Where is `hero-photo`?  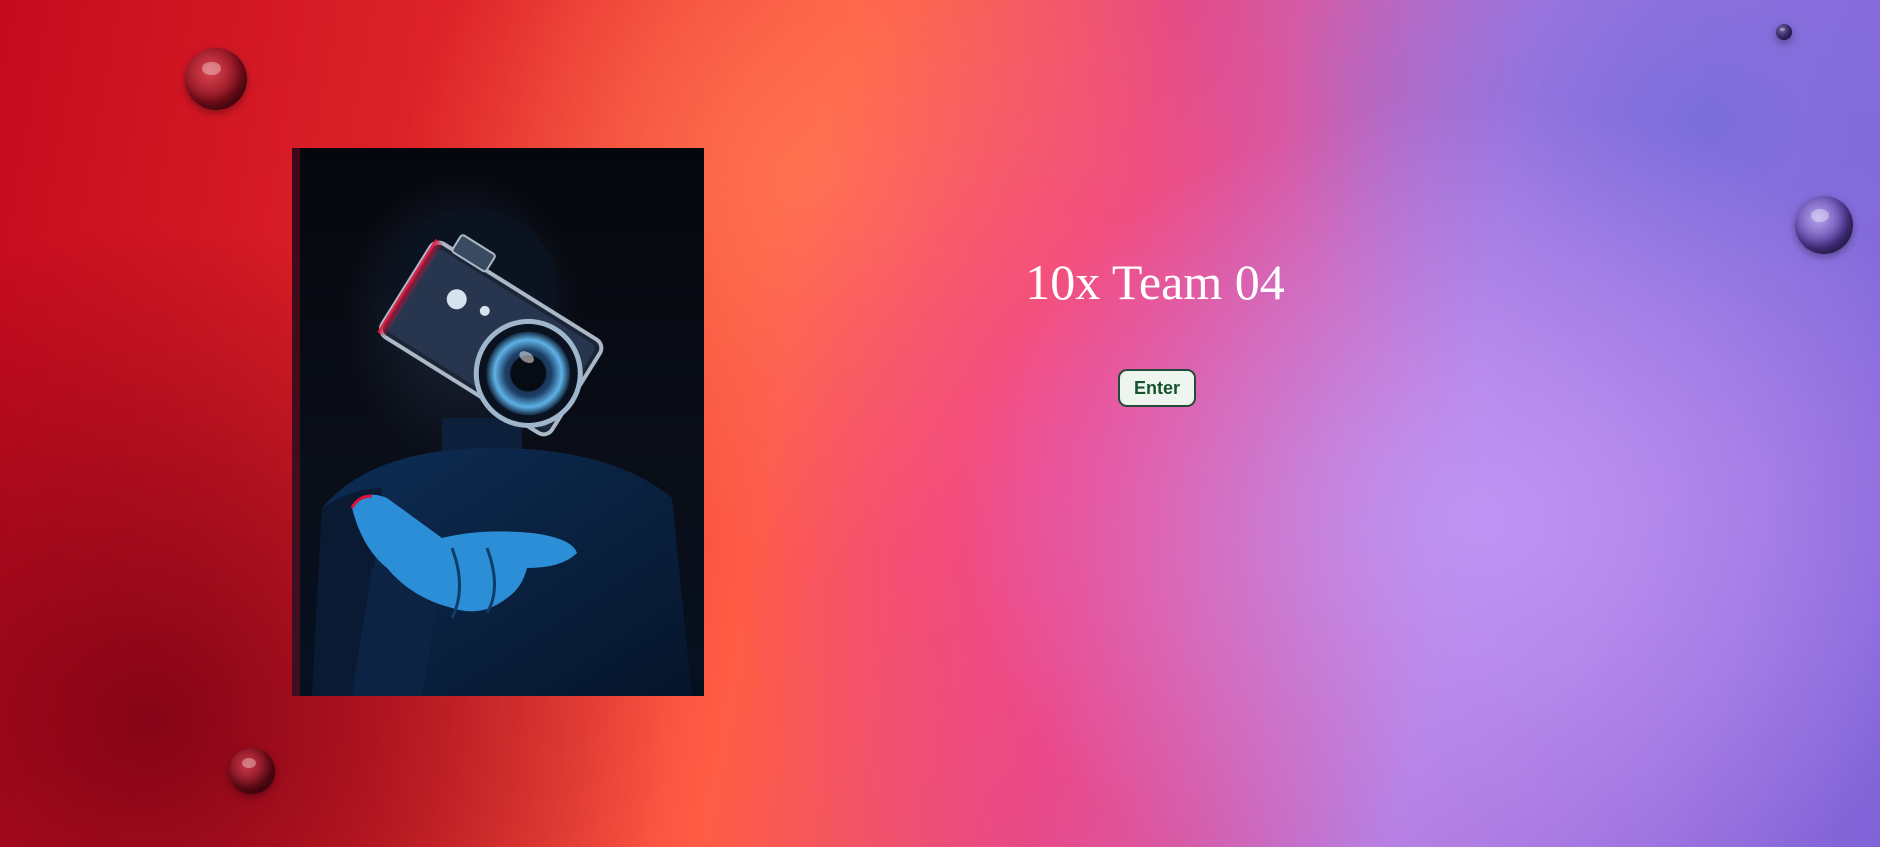
hero-photo is located at coordinates (498, 422).